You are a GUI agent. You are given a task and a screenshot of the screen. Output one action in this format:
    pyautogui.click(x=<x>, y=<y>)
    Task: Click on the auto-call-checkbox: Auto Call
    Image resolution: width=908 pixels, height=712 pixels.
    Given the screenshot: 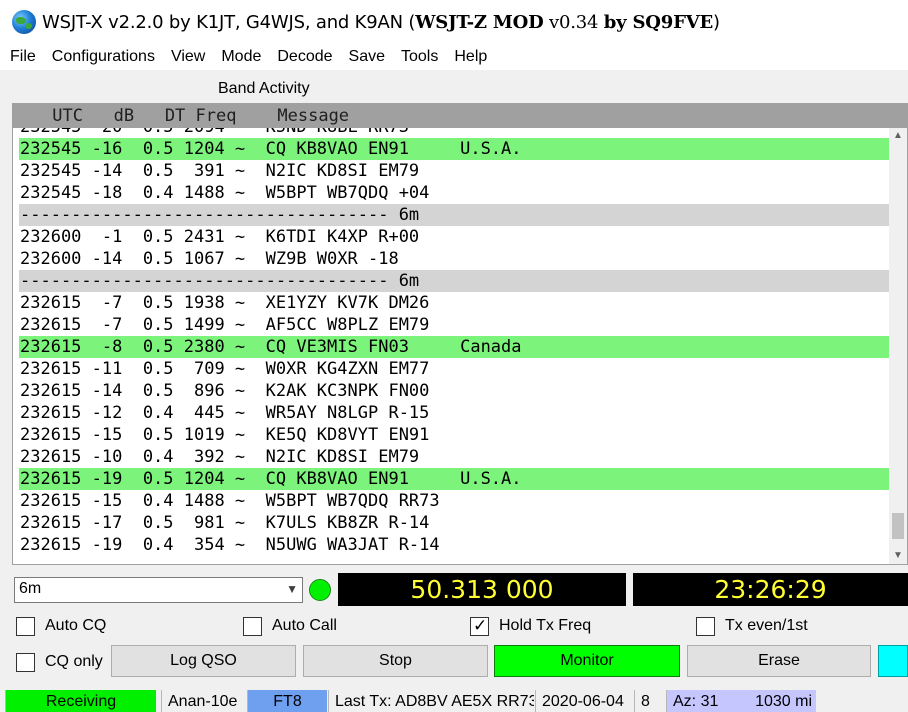 What is the action you would take?
    pyautogui.click(x=290, y=626)
    